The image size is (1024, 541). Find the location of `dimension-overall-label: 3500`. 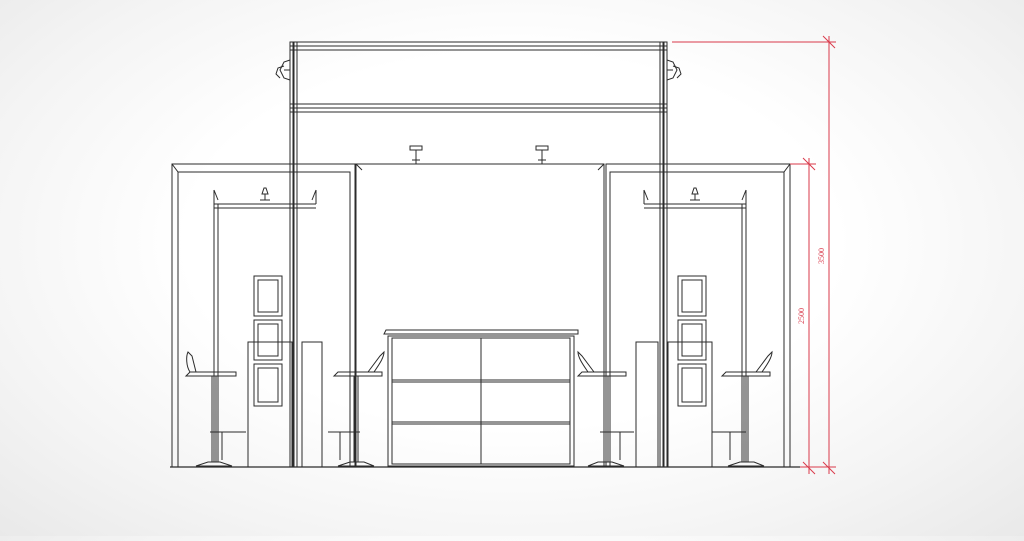

dimension-overall-label: 3500 is located at coordinates (821, 256).